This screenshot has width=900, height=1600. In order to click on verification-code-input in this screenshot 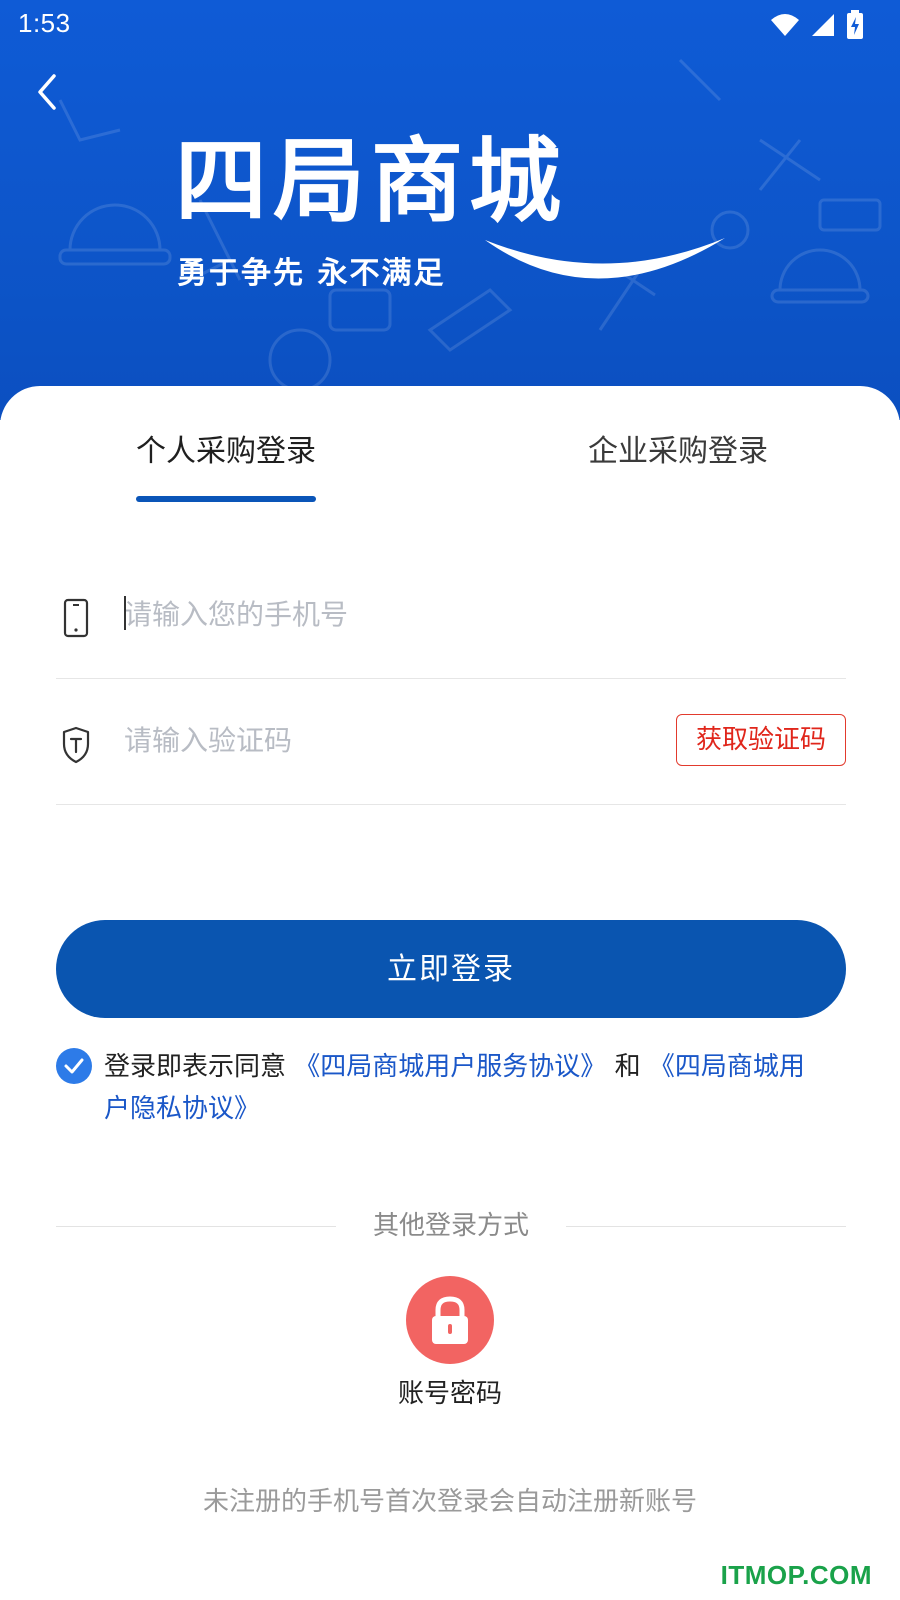, I will do `click(384, 740)`.